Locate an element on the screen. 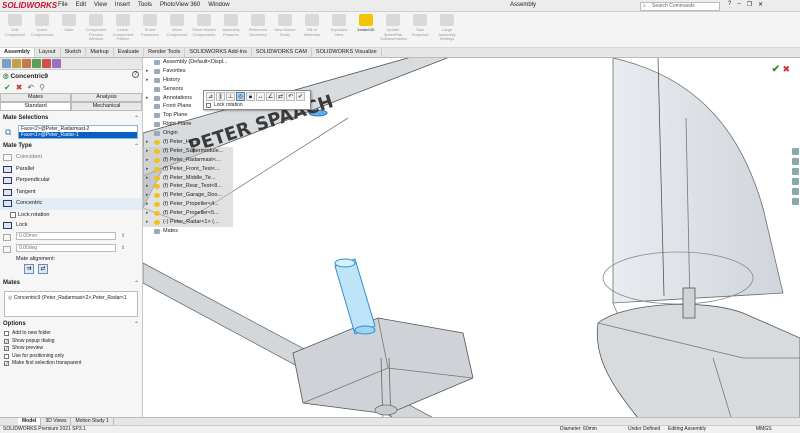 The width and height of the screenshot is (800, 433). ribbon-button: Component Preview Window is located at coordinates (96, 30).